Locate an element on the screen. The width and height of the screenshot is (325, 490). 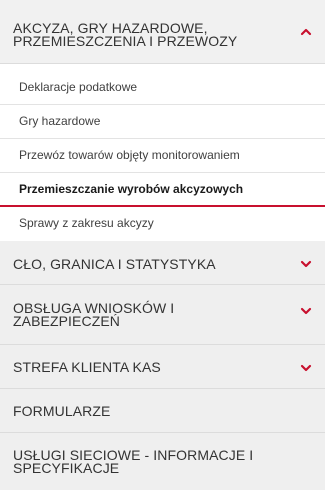
section-clo: CŁO, GRANICA I STATYSTYKA is located at coordinates (162, 263).